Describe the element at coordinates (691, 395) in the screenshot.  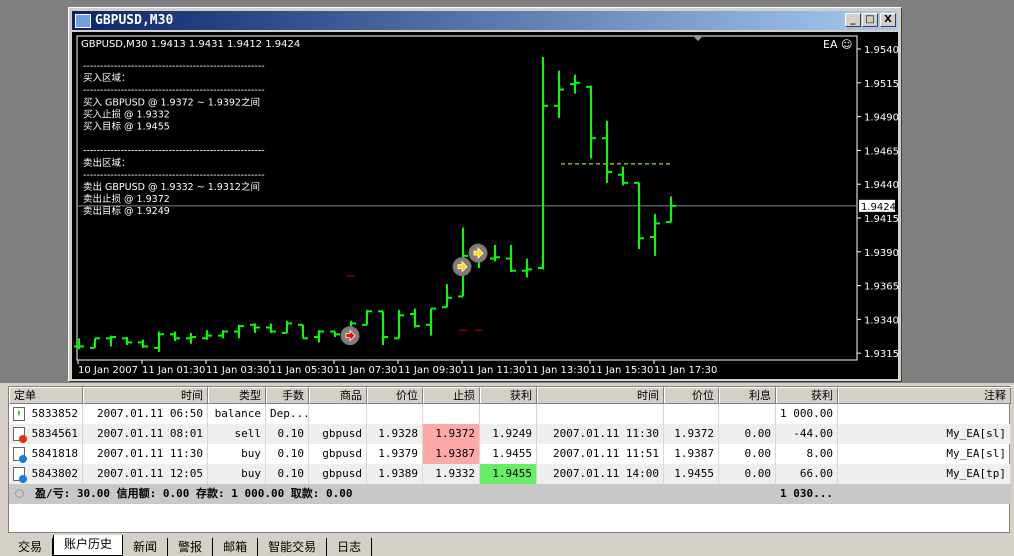
I see `column-header-close-price: 价位` at that location.